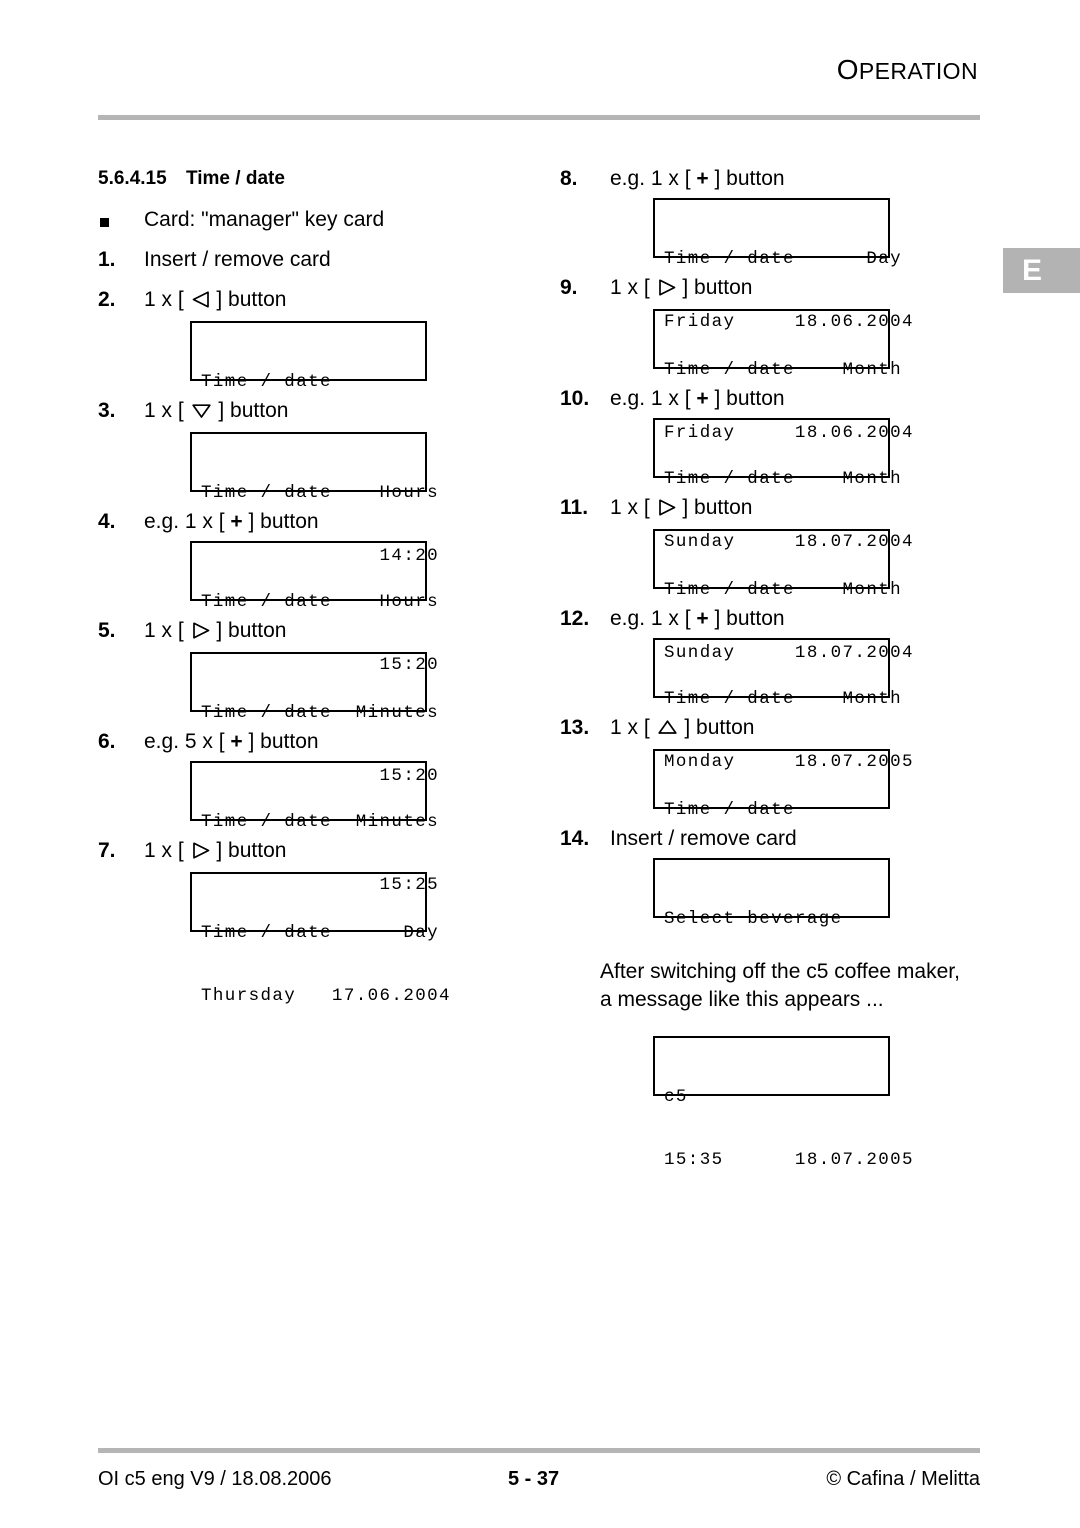 This screenshot has width=1080, height=1528. Describe the element at coordinates (918, 71) in the screenshot. I see `running-head-rest: PERATION` at that location.